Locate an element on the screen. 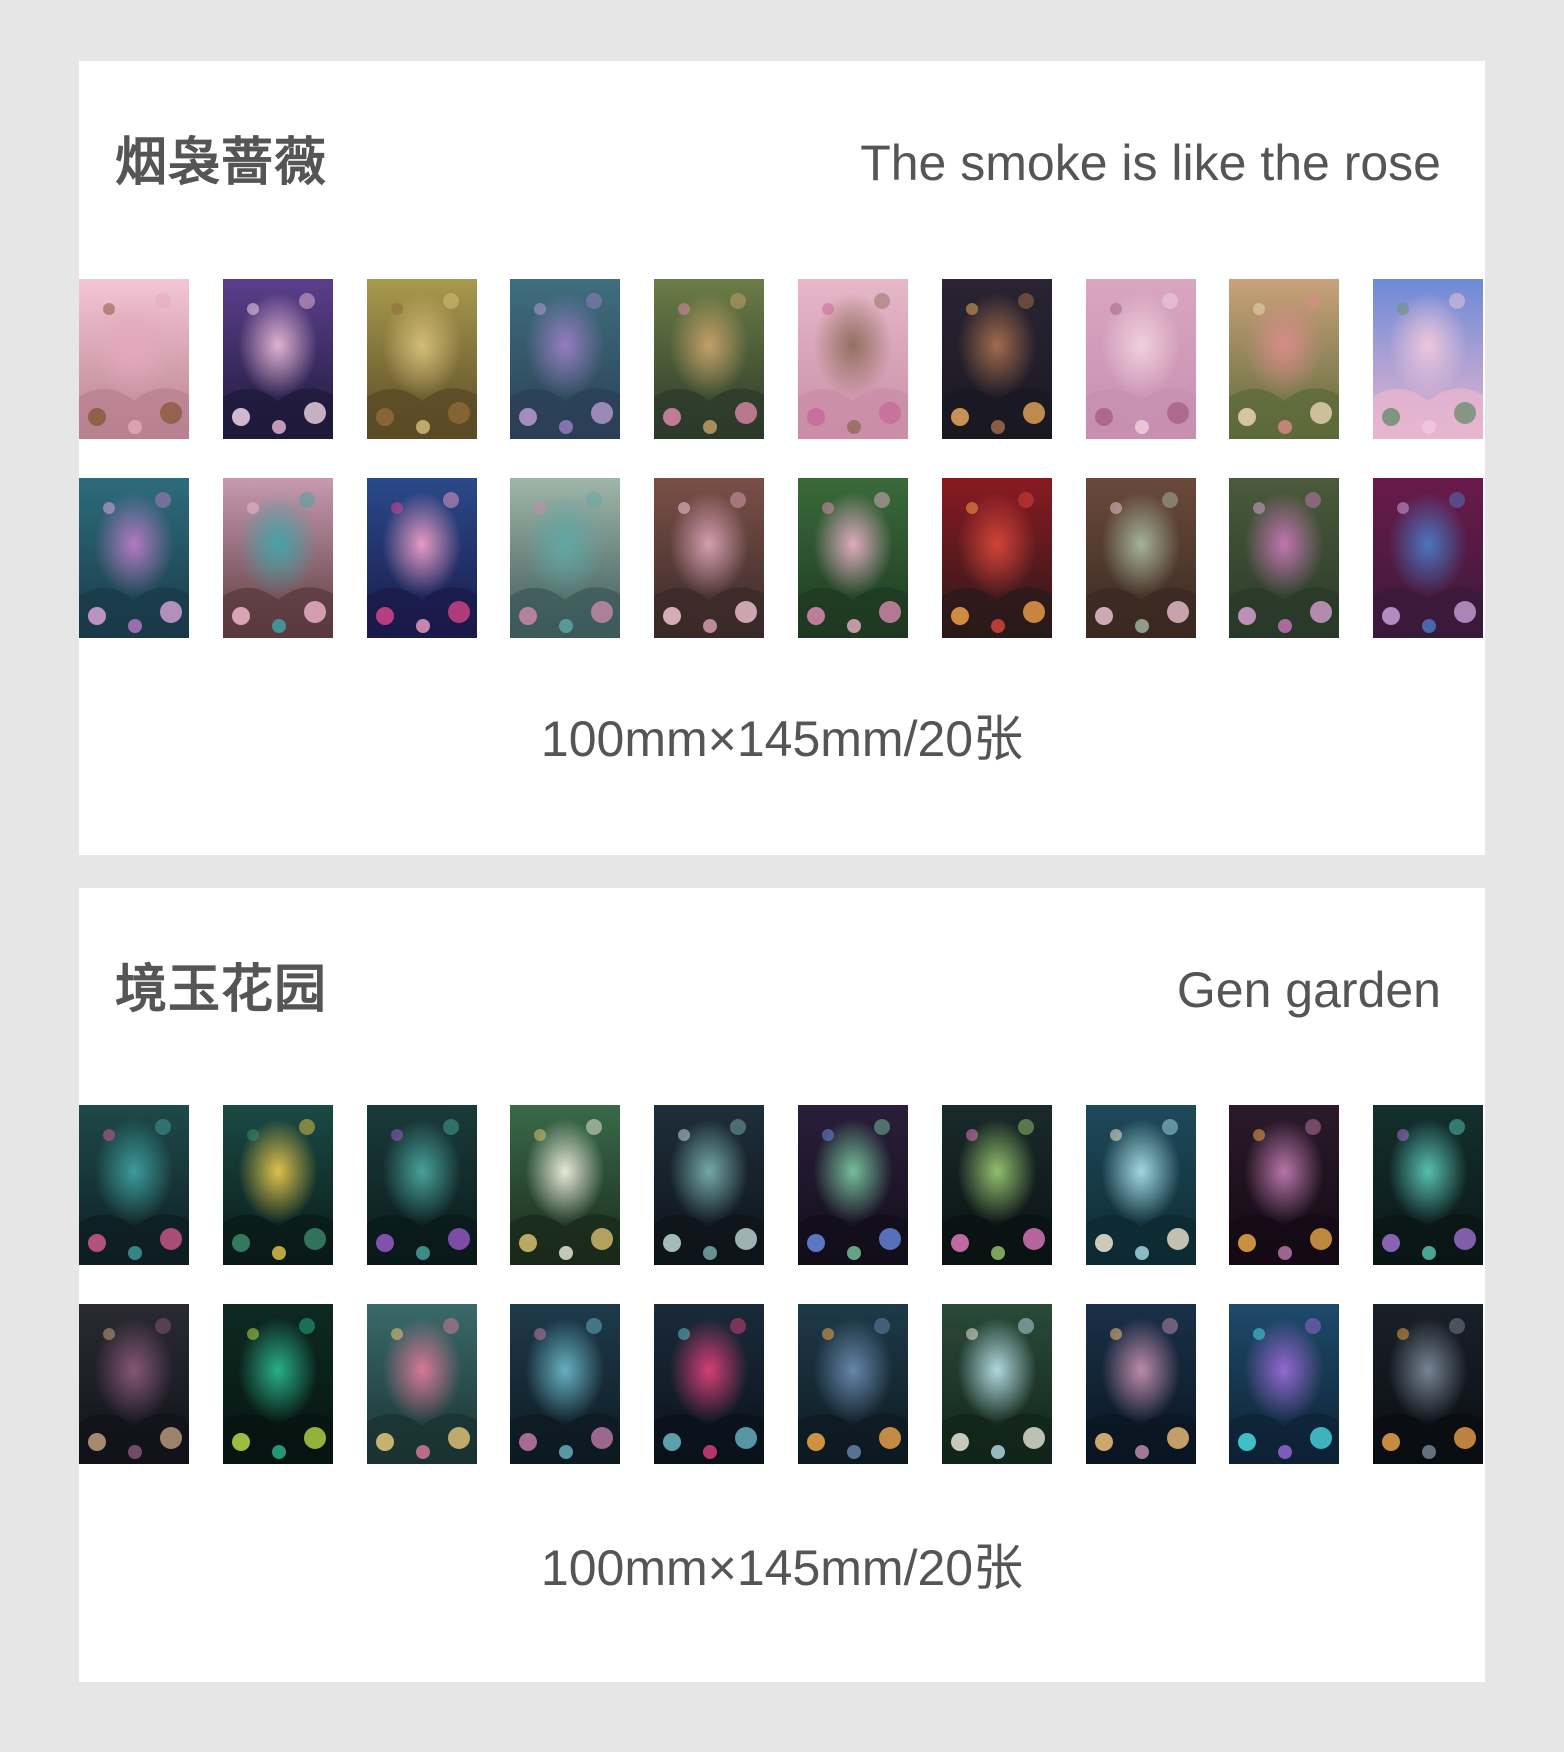 Image resolution: width=1564 pixels, height=1752 pixels. set-title-english: The smoke is like the rose is located at coordinates (1150, 163).